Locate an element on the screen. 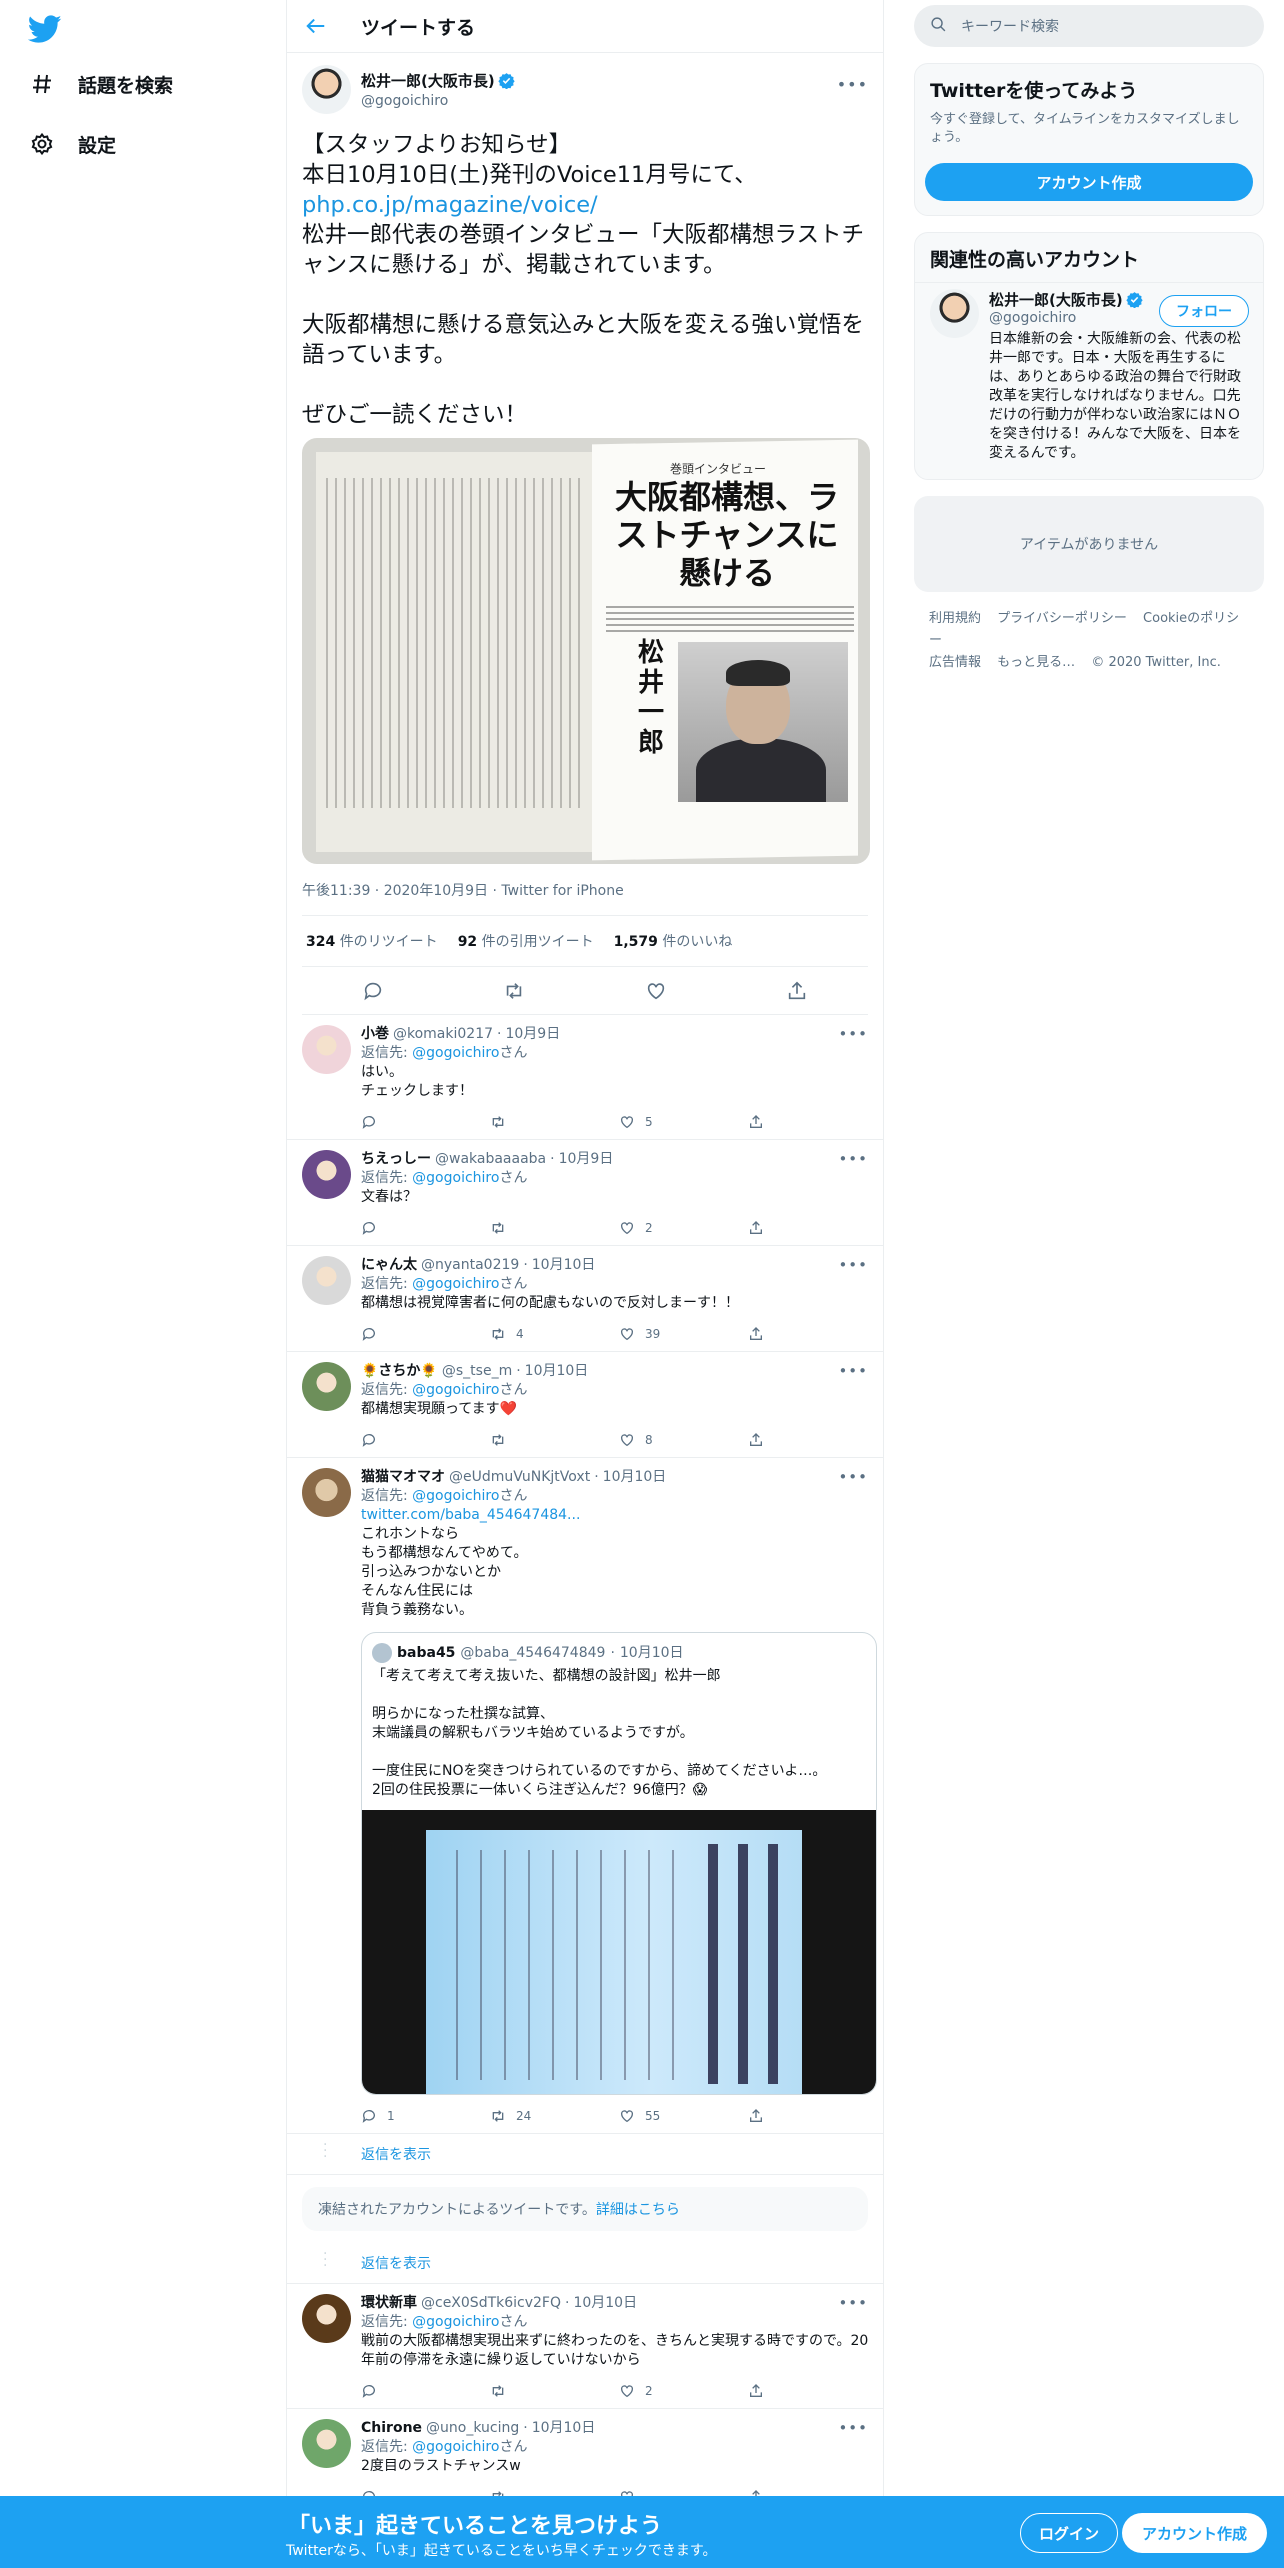  reply-handle: @komaki0217 is located at coordinates (443, 1034).